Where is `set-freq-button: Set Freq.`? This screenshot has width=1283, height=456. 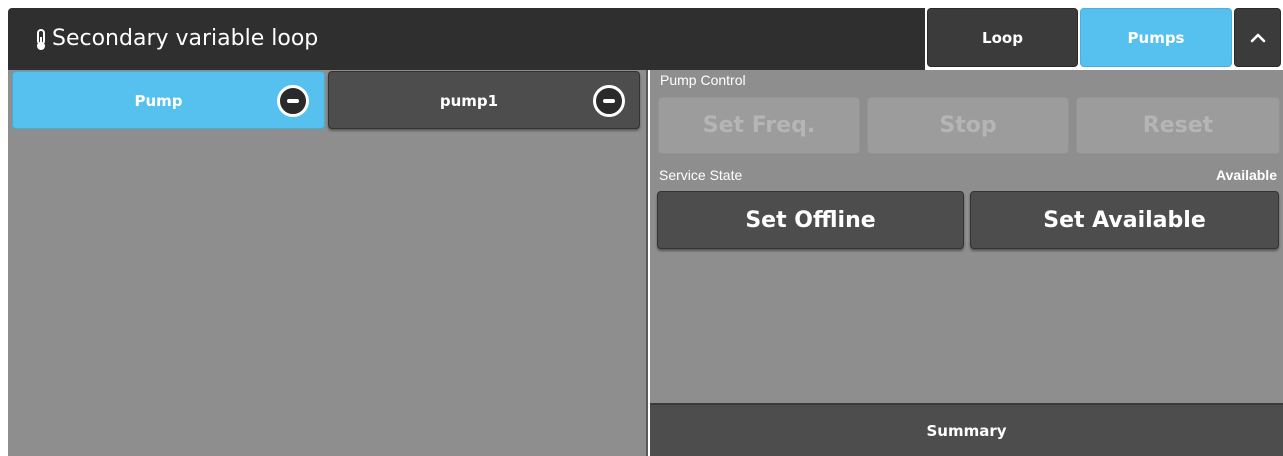 set-freq-button: Set Freq. is located at coordinates (759, 125).